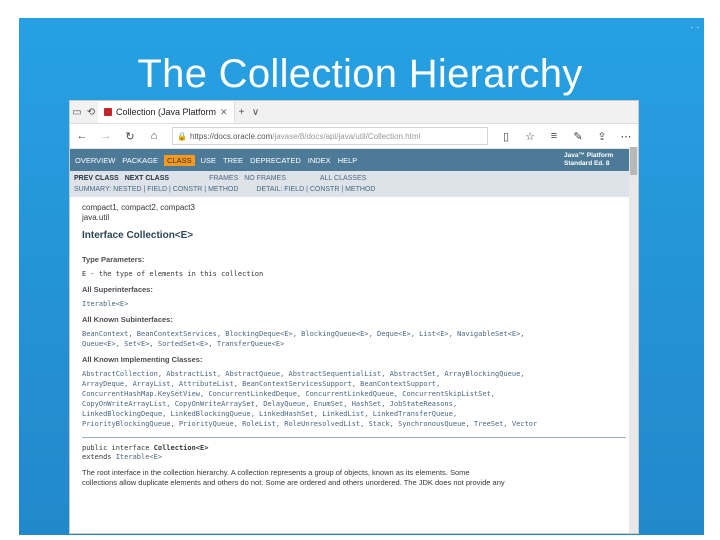  What do you see at coordinates (127, 319) in the screenshot?
I see `subinterfaces-label: All Known Subinterfaces:` at bounding box center [127, 319].